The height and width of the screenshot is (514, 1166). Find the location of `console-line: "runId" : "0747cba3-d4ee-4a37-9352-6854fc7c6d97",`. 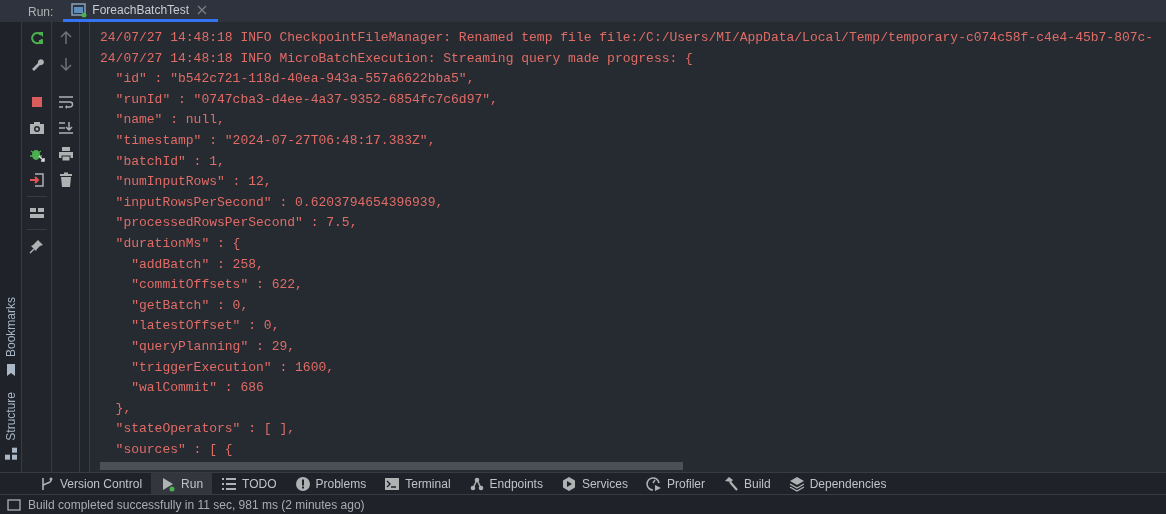

console-line: "runId" : "0747cba3-d4ee-4a37-9352-6854fc7c6d97", is located at coordinates (306, 99).